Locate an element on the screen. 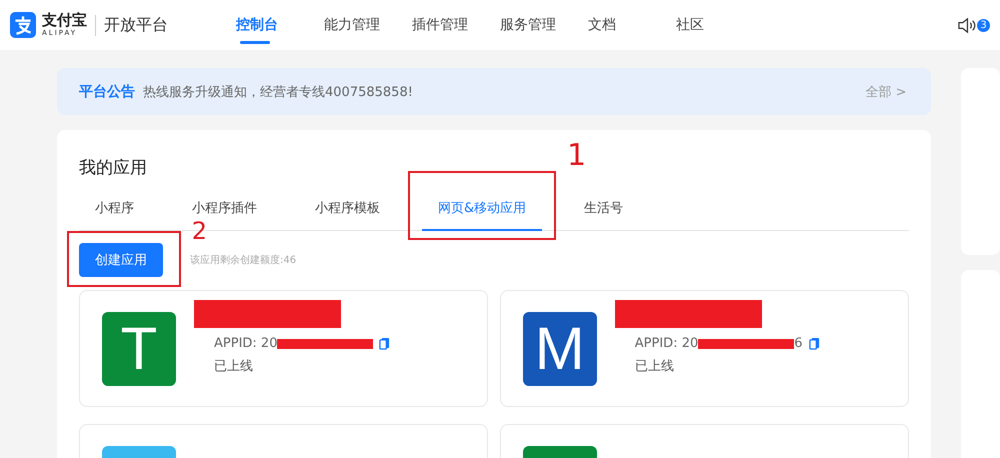 The height and width of the screenshot is (458, 1000). notice-text: 热线服务升级通知，经营者专线4007585858! is located at coordinates (278, 92).